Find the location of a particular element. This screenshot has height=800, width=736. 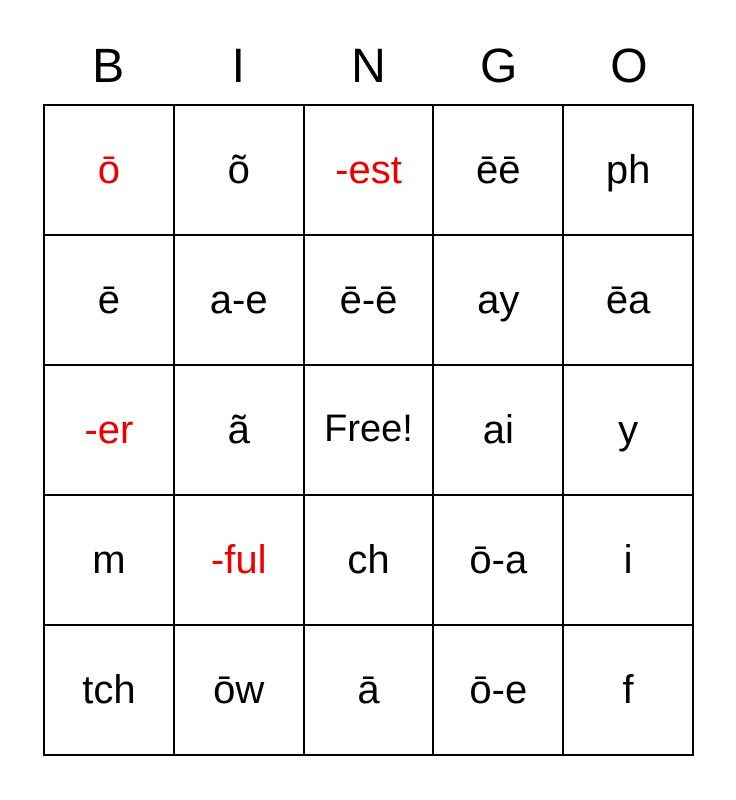

bingo-cell-g2: ay is located at coordinates (499, 301).